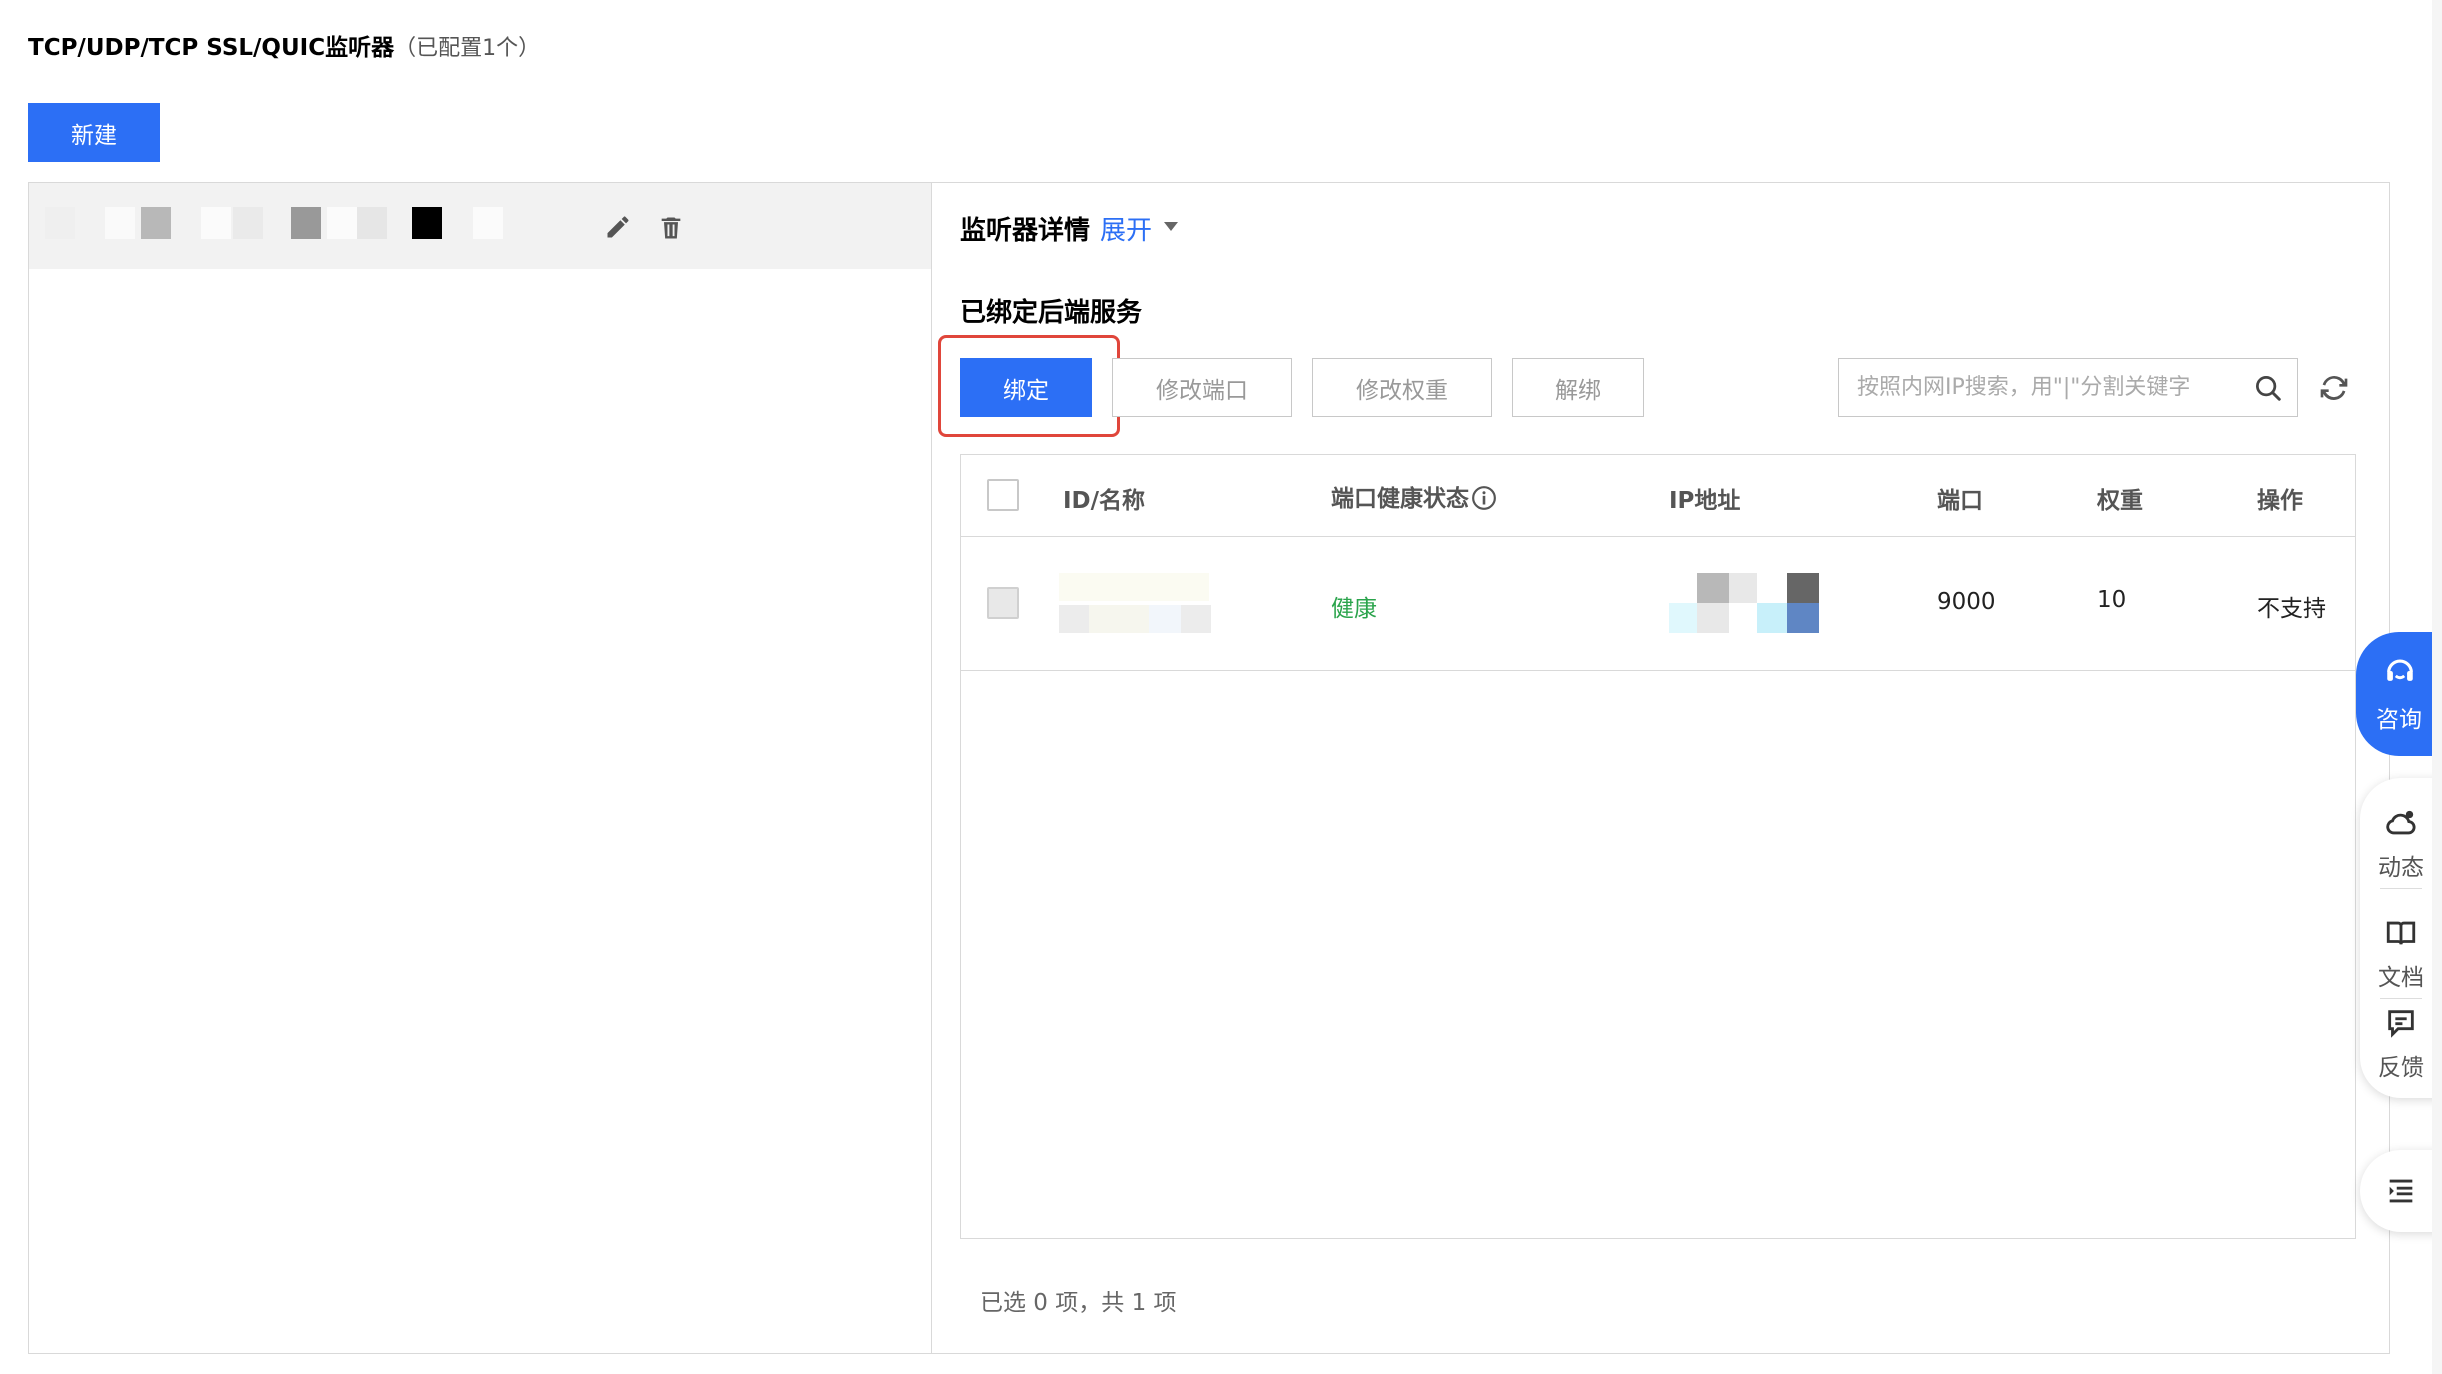 The image size is (2442, 1374). I want to click on search-box, so click(2068, 387).